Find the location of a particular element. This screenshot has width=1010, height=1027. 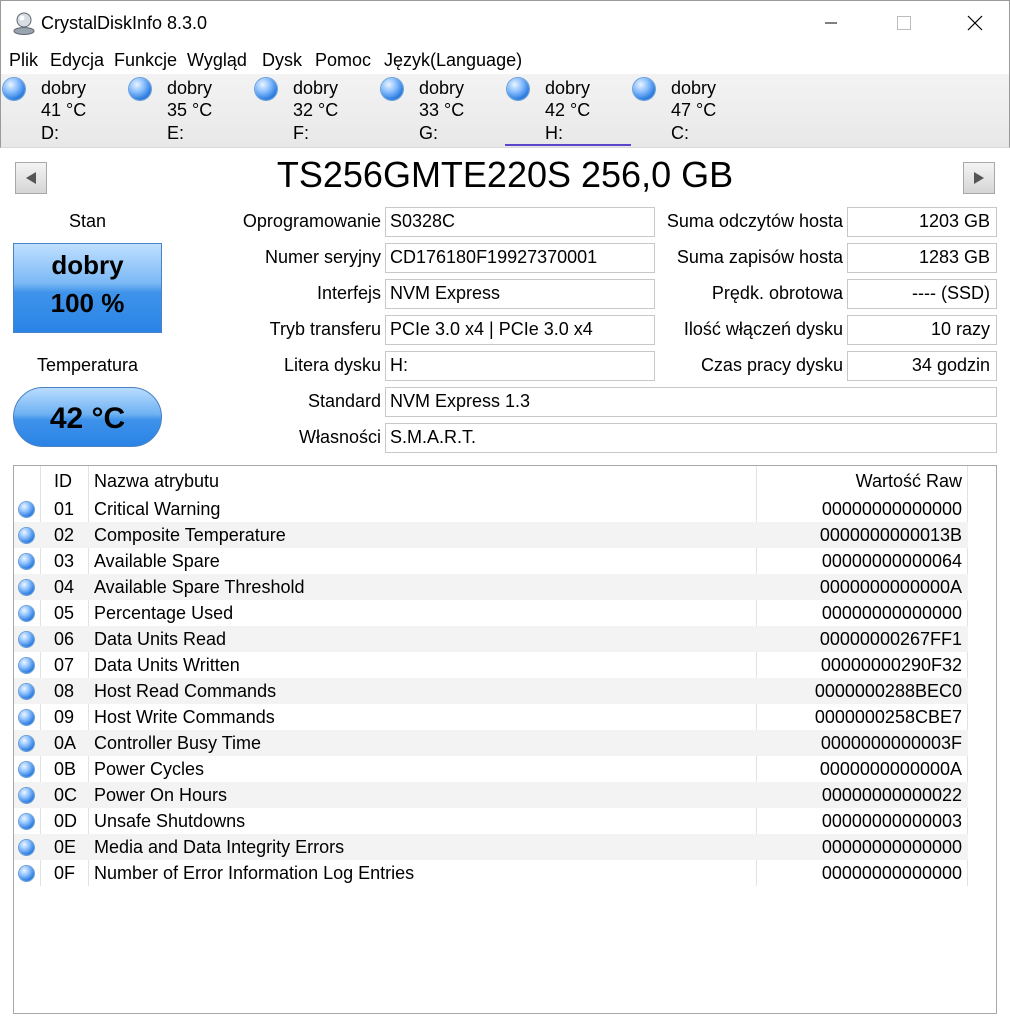

table-row: 06 Data Units Read 00000000267FF1 is located at coordinates (491, 639).